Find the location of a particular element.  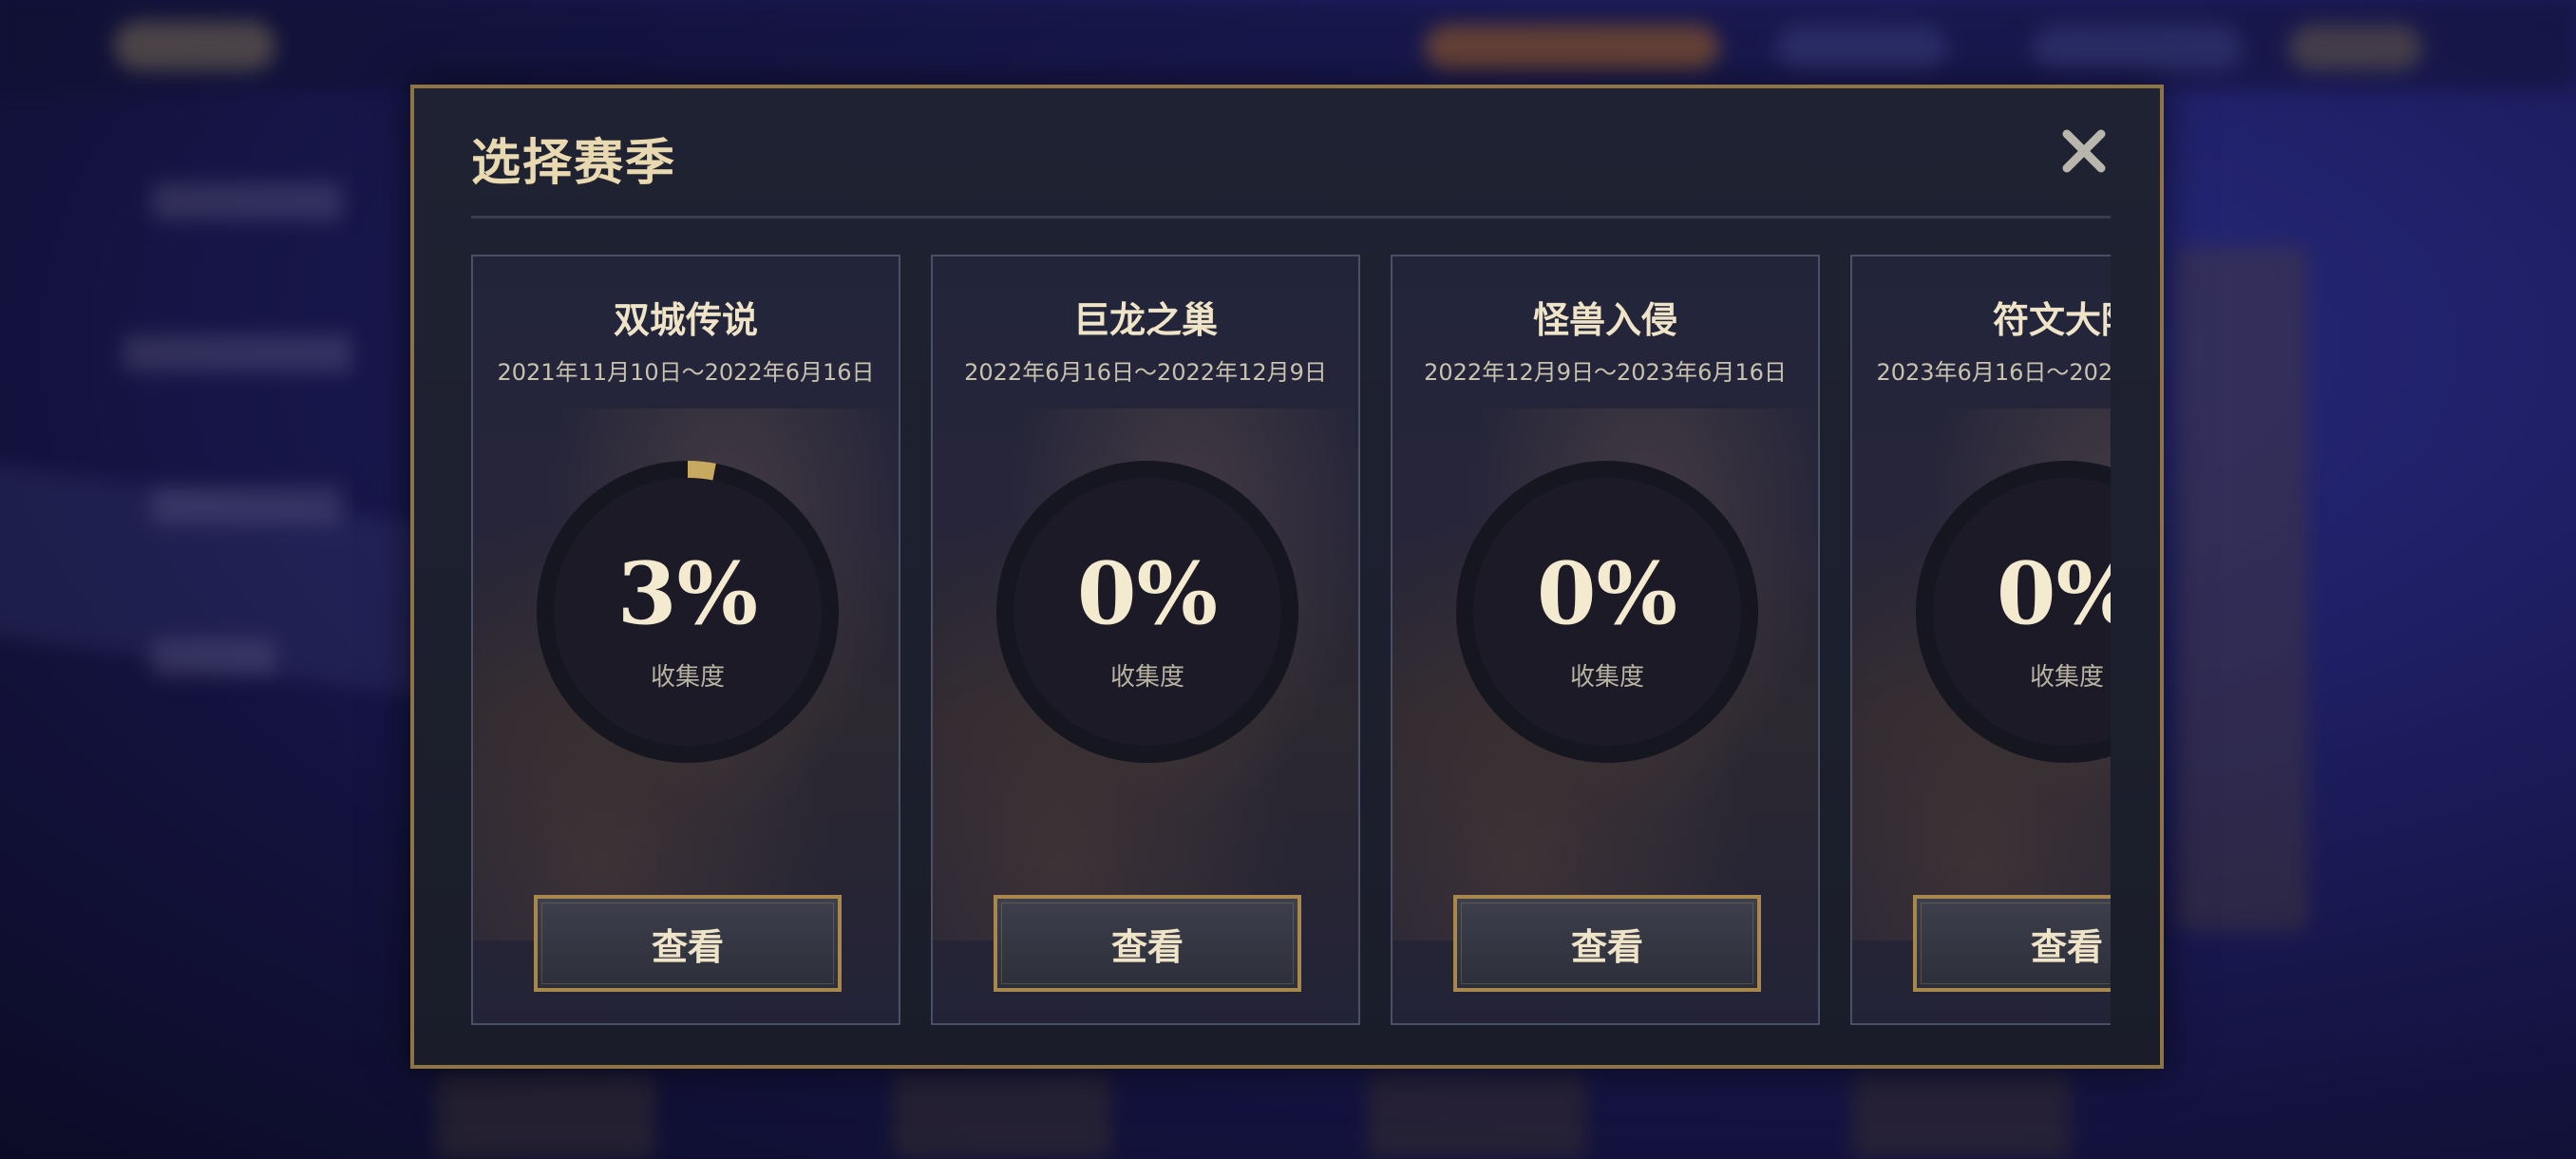

progress-ring: 3% 收集度 is located at coordinates (688, 612).